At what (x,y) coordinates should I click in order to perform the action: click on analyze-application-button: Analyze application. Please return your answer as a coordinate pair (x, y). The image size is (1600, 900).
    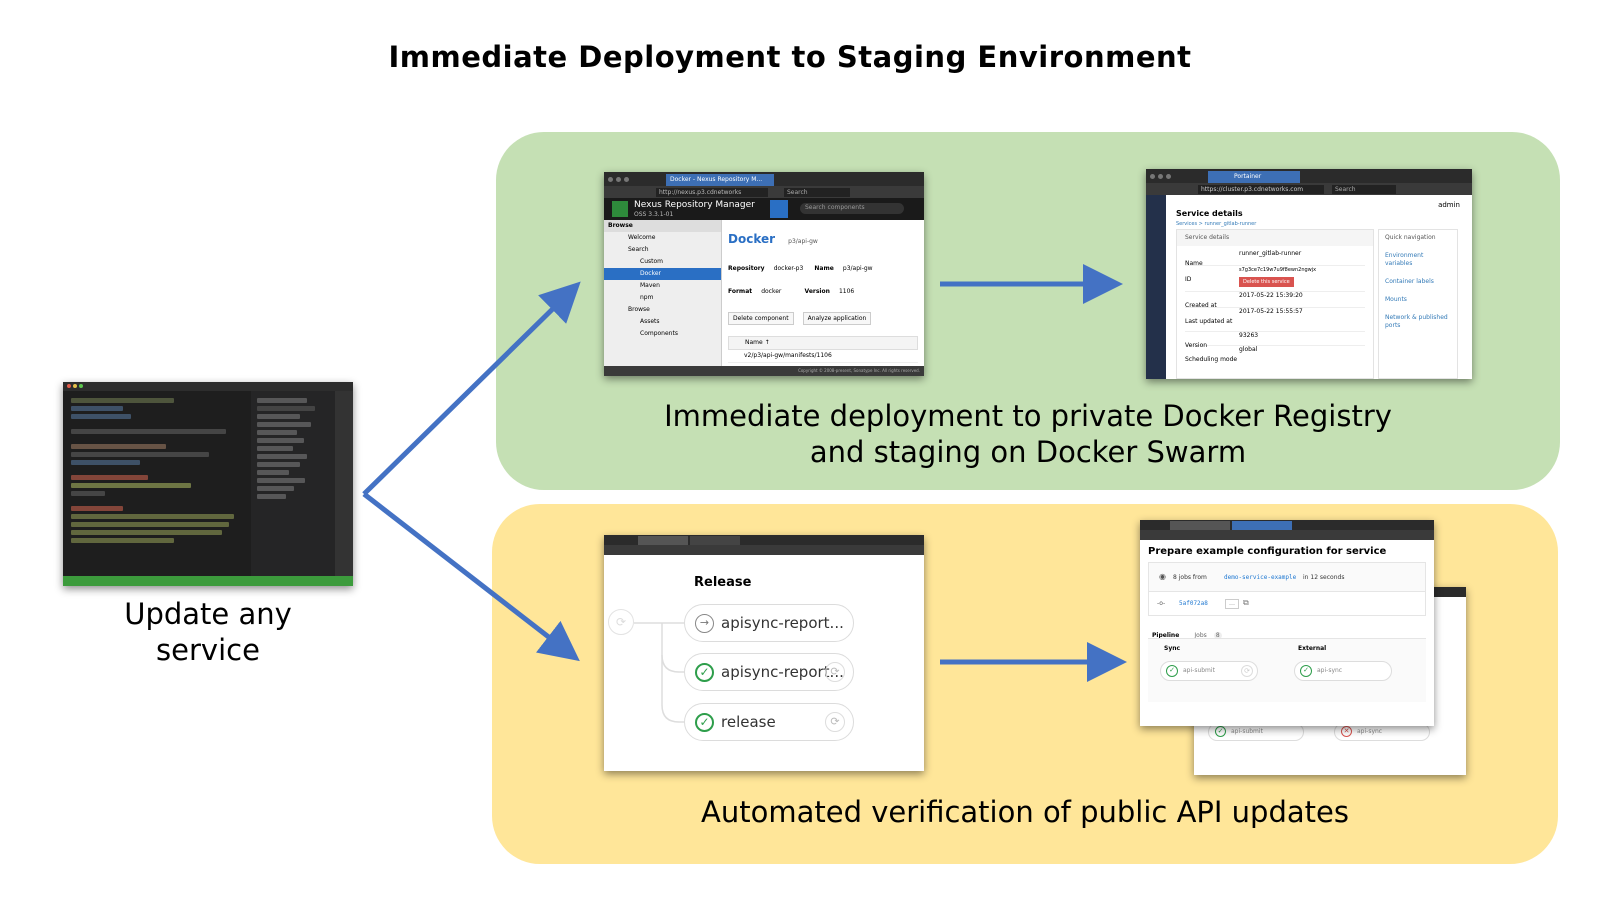
    Looking at the image, I should click on (837, 318).